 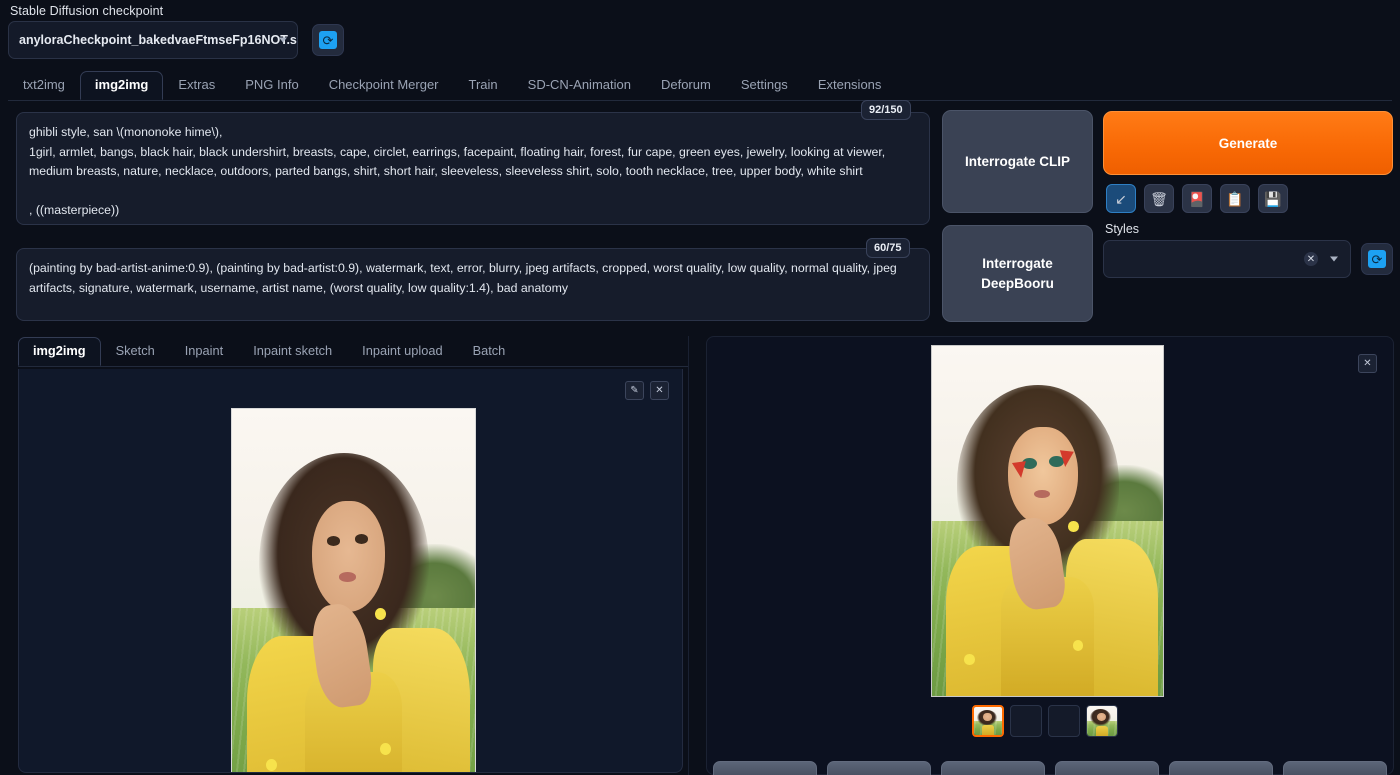 What do you see at coordinates (850, 85) in the screenshot?
I see `tab-extensions: Extensions` at bounding box center [850, 85].